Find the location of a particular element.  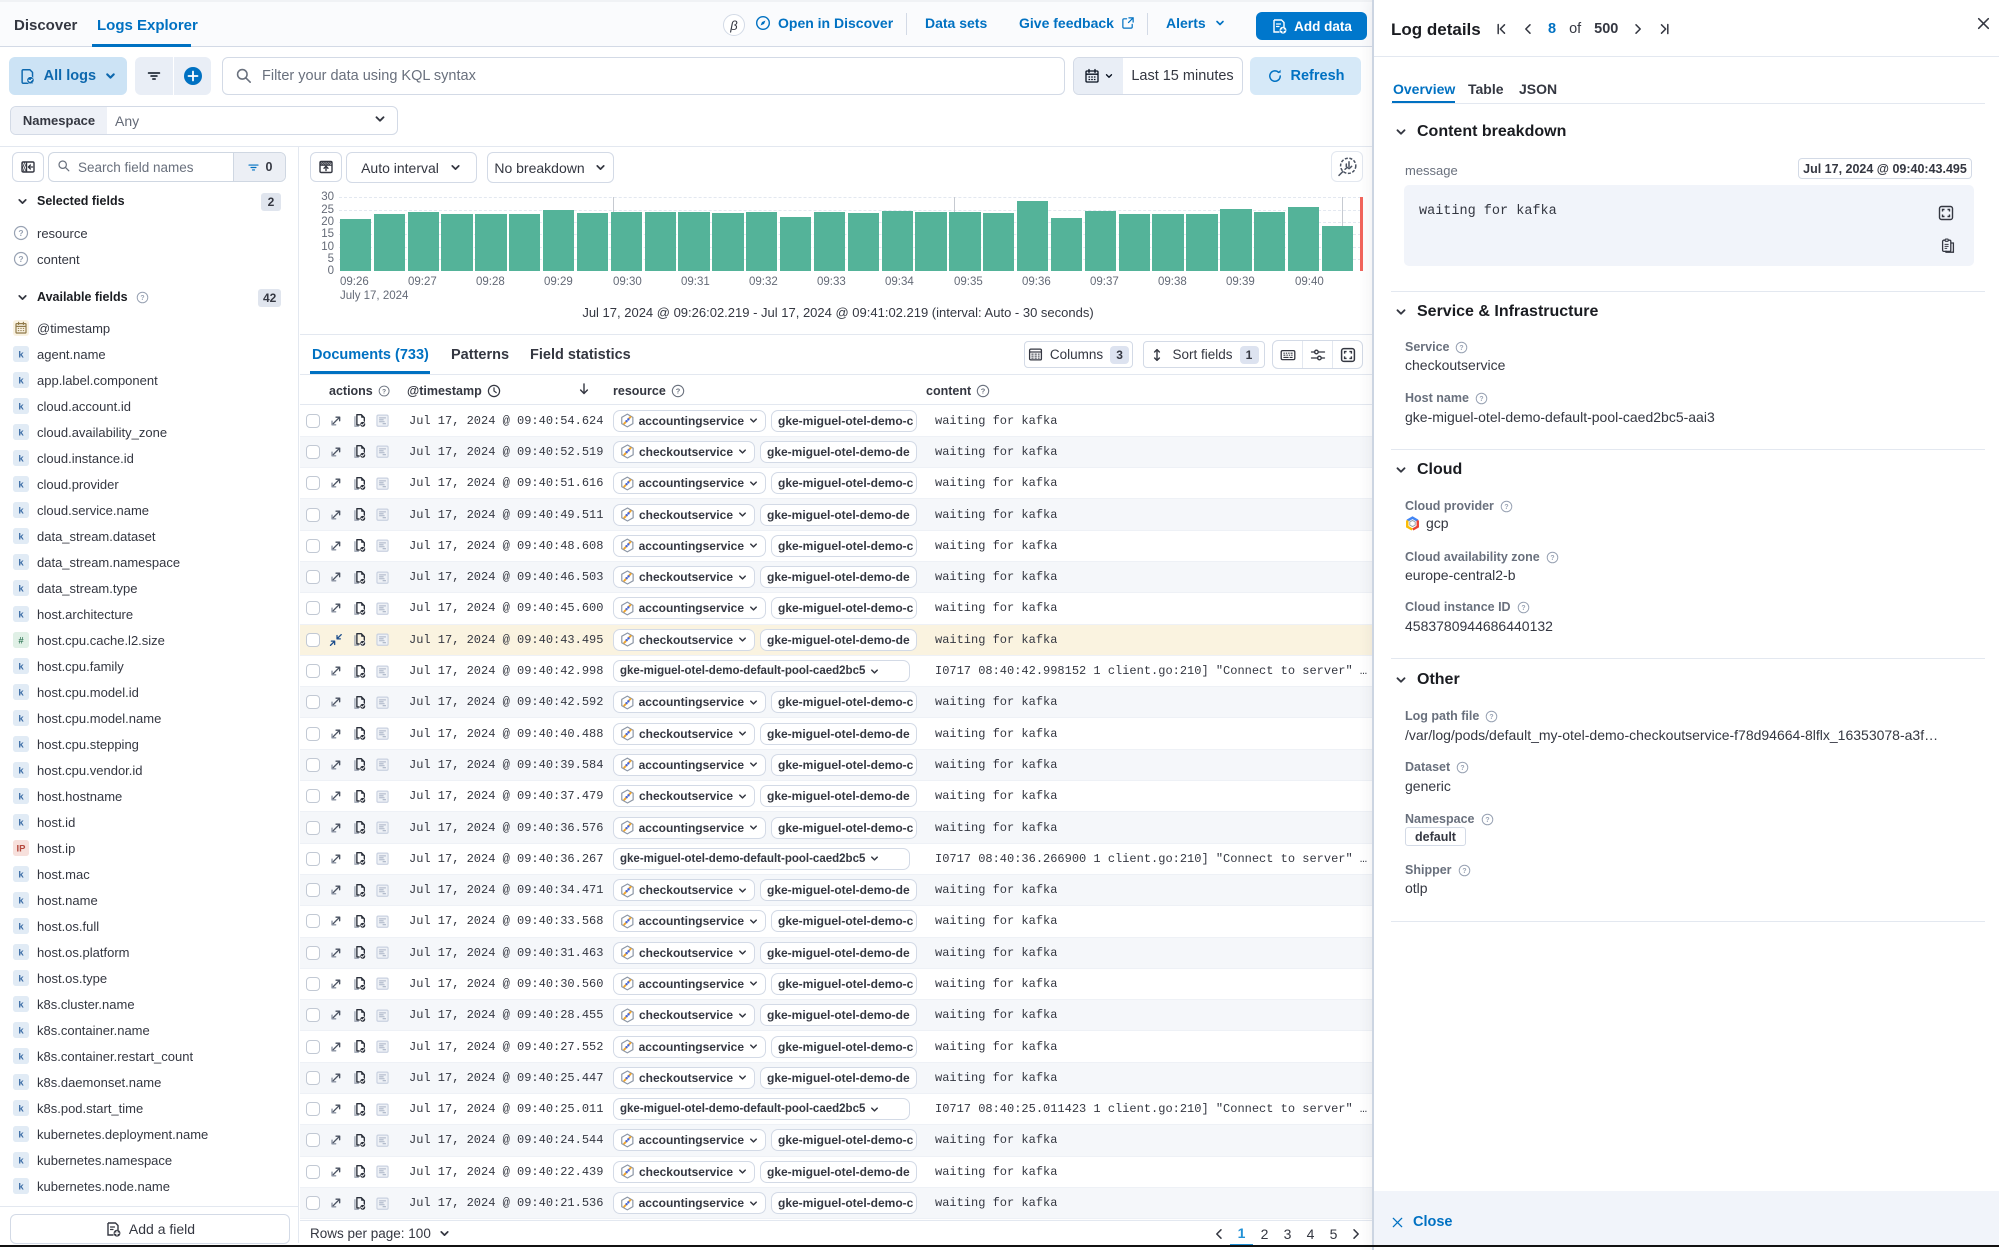

svg-text: IP is located at coordinates (22, 849).